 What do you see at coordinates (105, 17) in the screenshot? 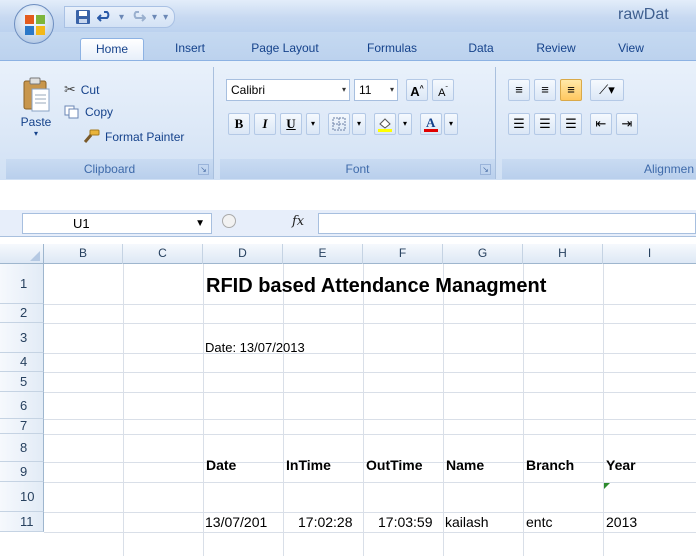
I see `undo-icon` at bounding box center [105, 17].